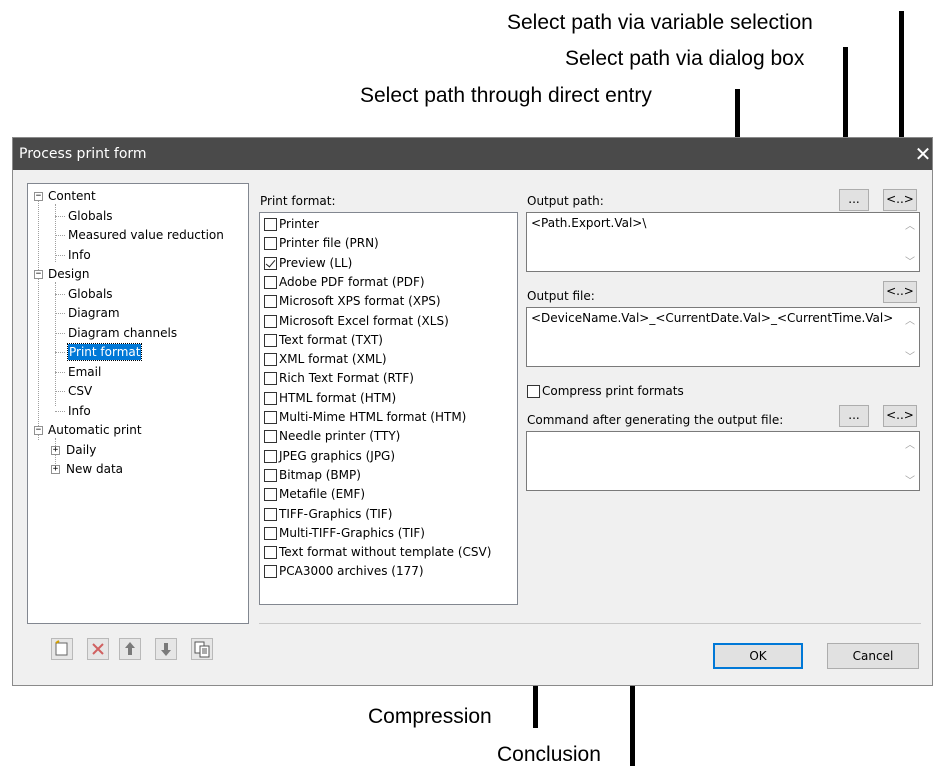  I want to click on print-format-option: Bitmap (BMP), so click(312, 477).